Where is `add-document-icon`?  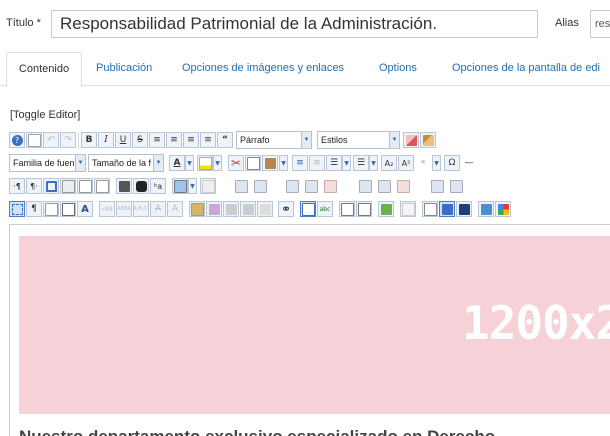 add-document-icon is located at coordinates (386, 209).